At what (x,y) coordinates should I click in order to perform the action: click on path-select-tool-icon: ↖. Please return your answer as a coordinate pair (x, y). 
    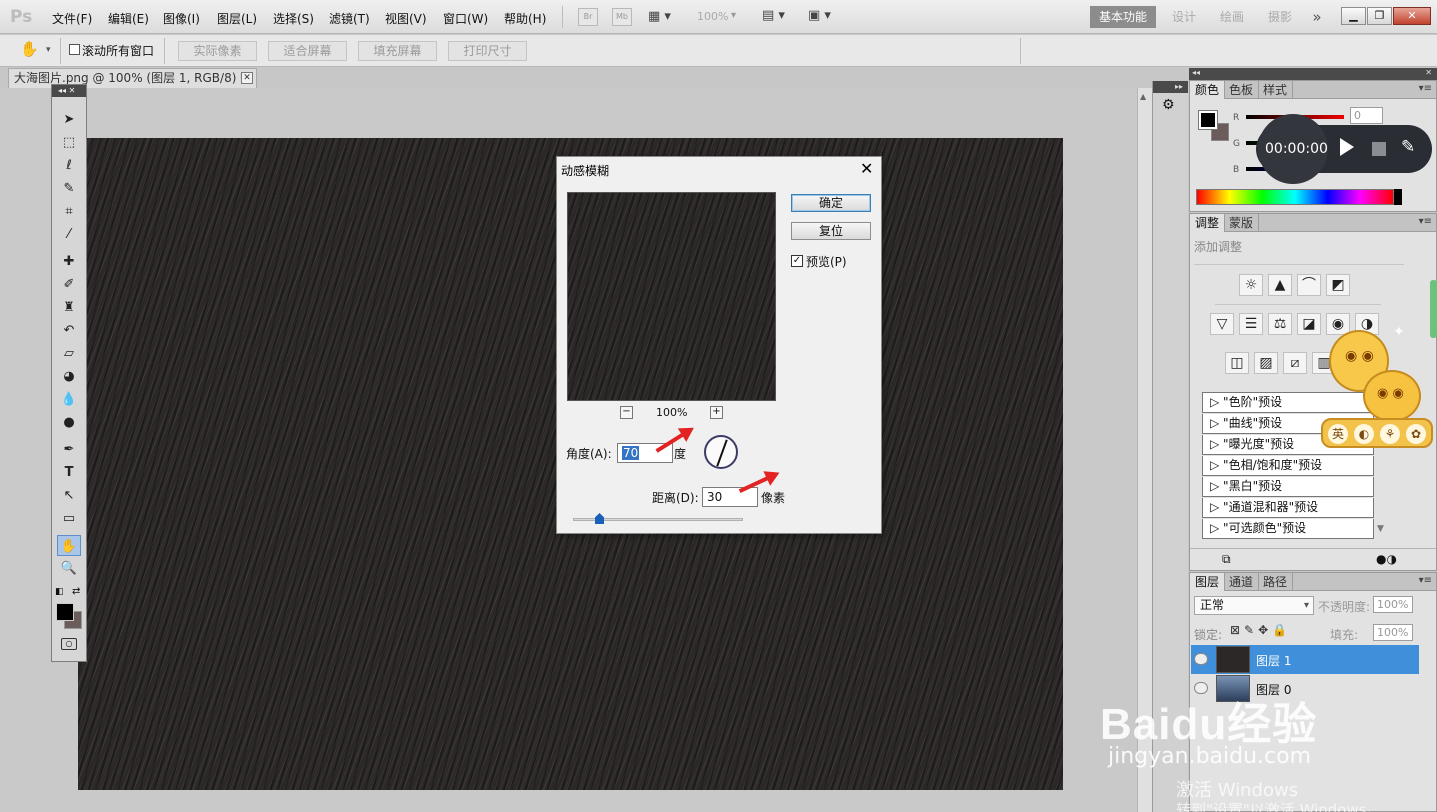
    Looking at the image, I should click on (69, 495).